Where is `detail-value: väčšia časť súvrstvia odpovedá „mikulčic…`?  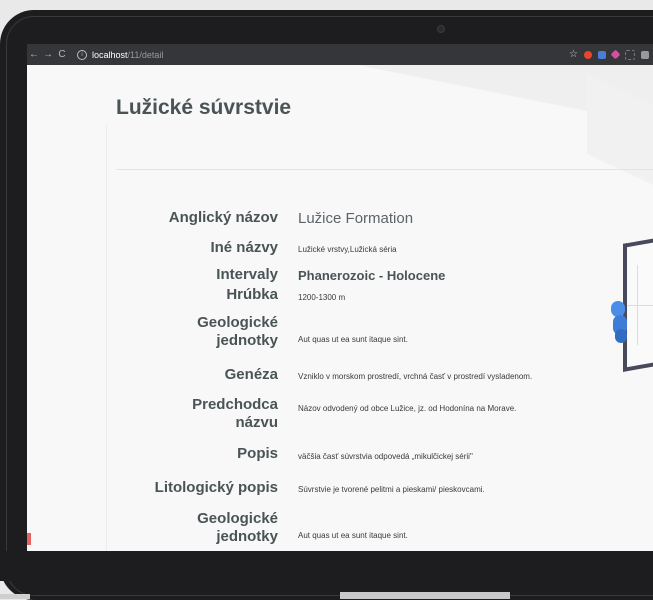
detail-value: väčšia časť súvrstvia odpovedá „mikulčic… is located at coordinates (385, 456).